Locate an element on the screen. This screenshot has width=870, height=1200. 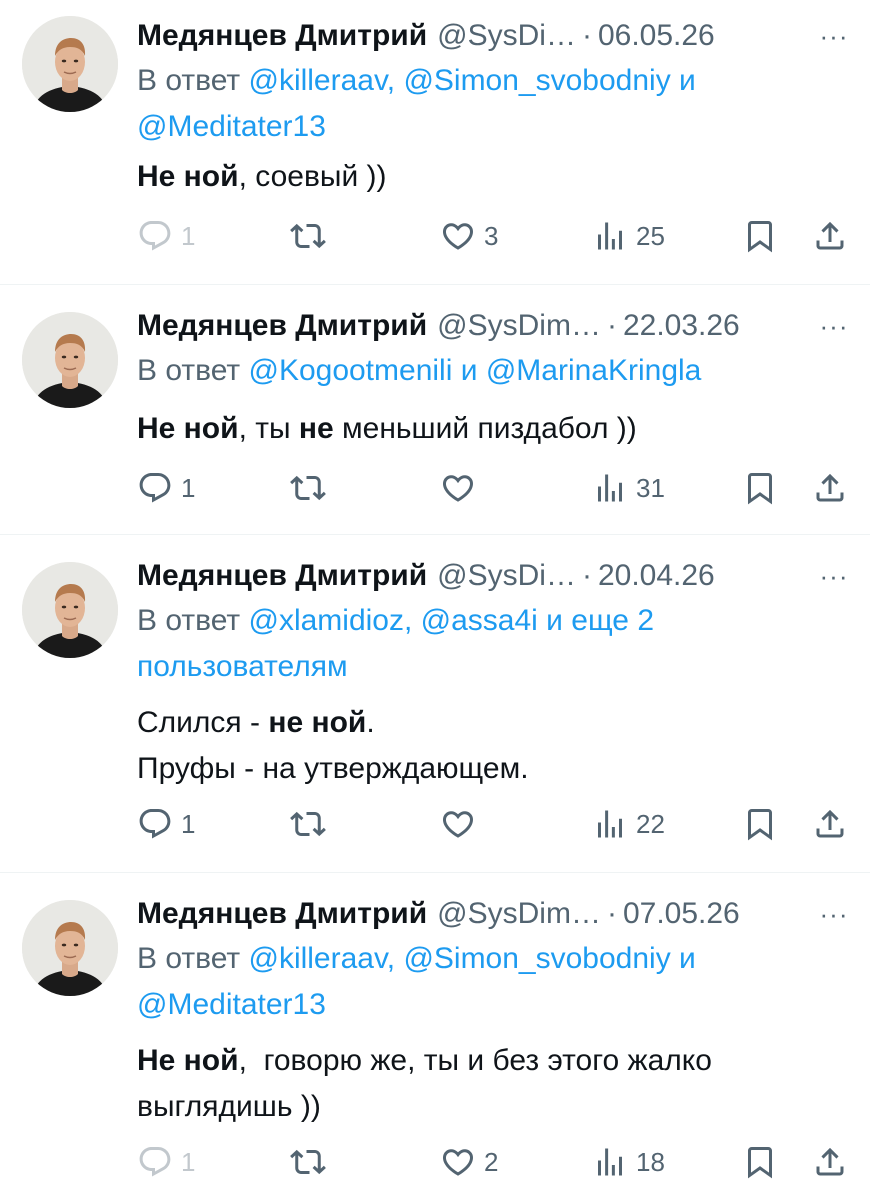
views-button: 22 is located at coordinates (628, 824).